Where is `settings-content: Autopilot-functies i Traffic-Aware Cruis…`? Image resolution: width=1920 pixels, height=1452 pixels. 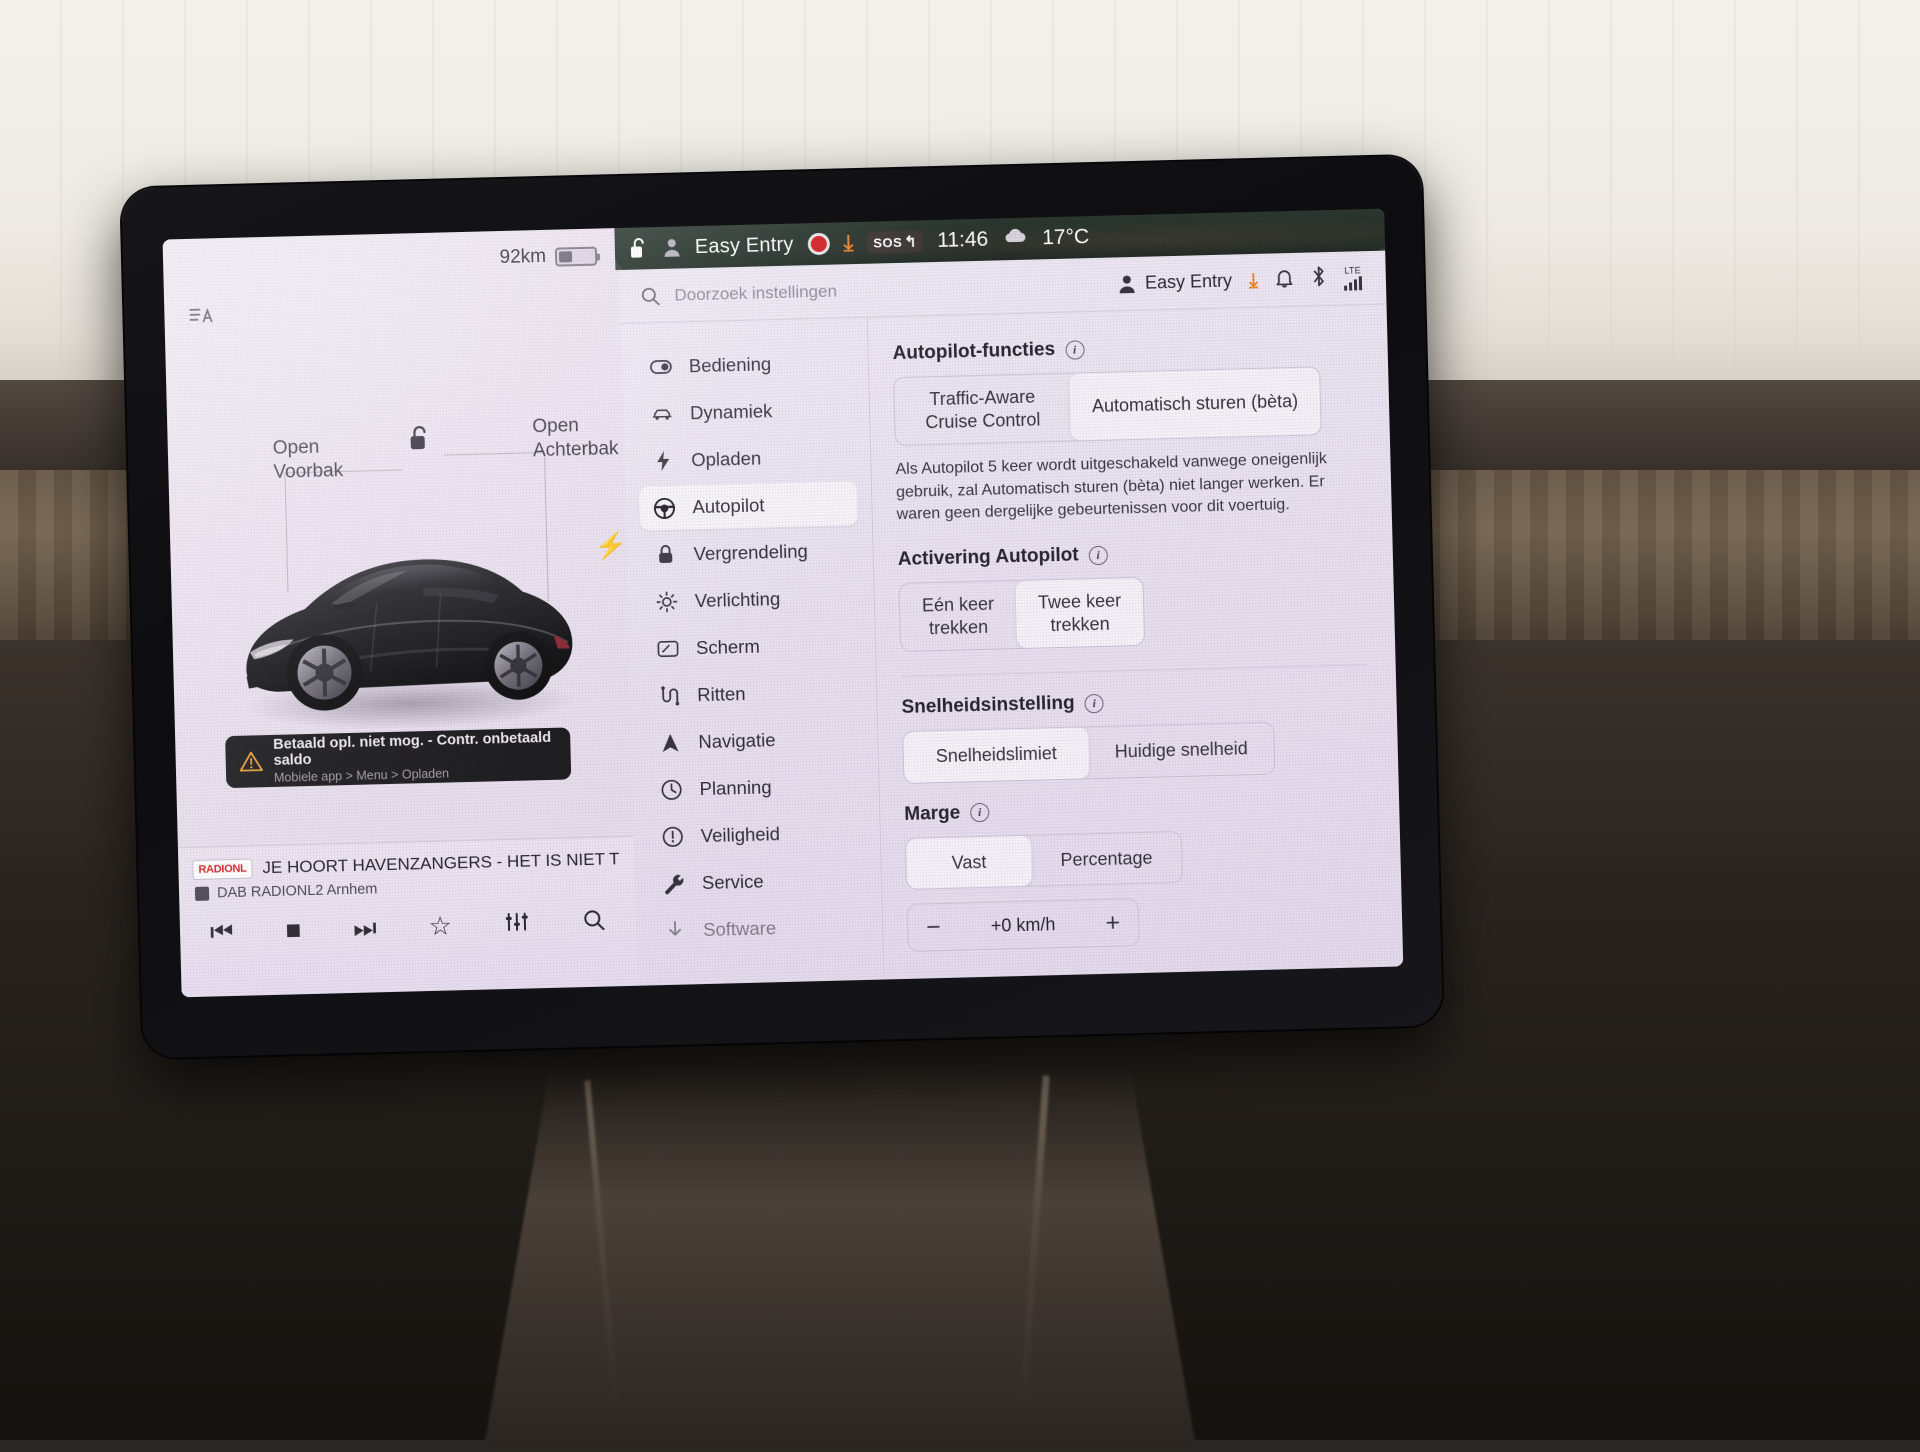 settings-content: Autopilot-functies i Traffic-Aware Cruis… is located at coordinates (1135, 642).